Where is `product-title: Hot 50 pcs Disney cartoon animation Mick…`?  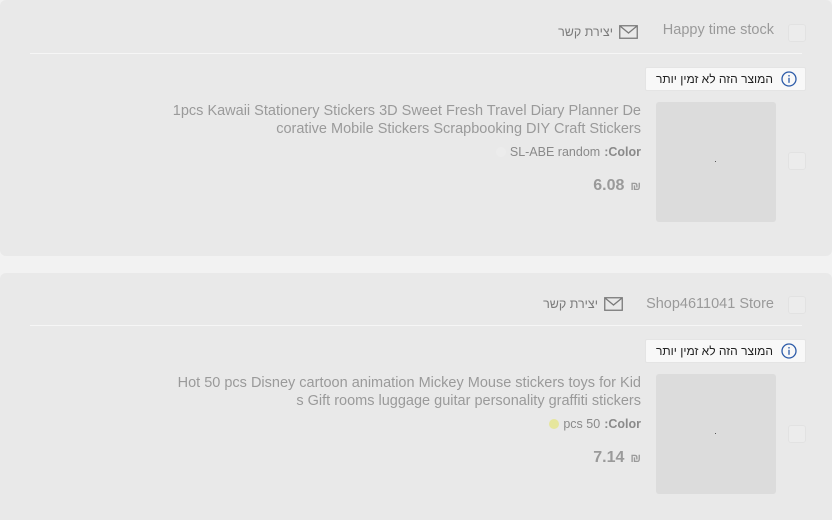
product-title: Hot 50 pcs Disney cartoon animation Mick… is located at coordinates (406, 392).